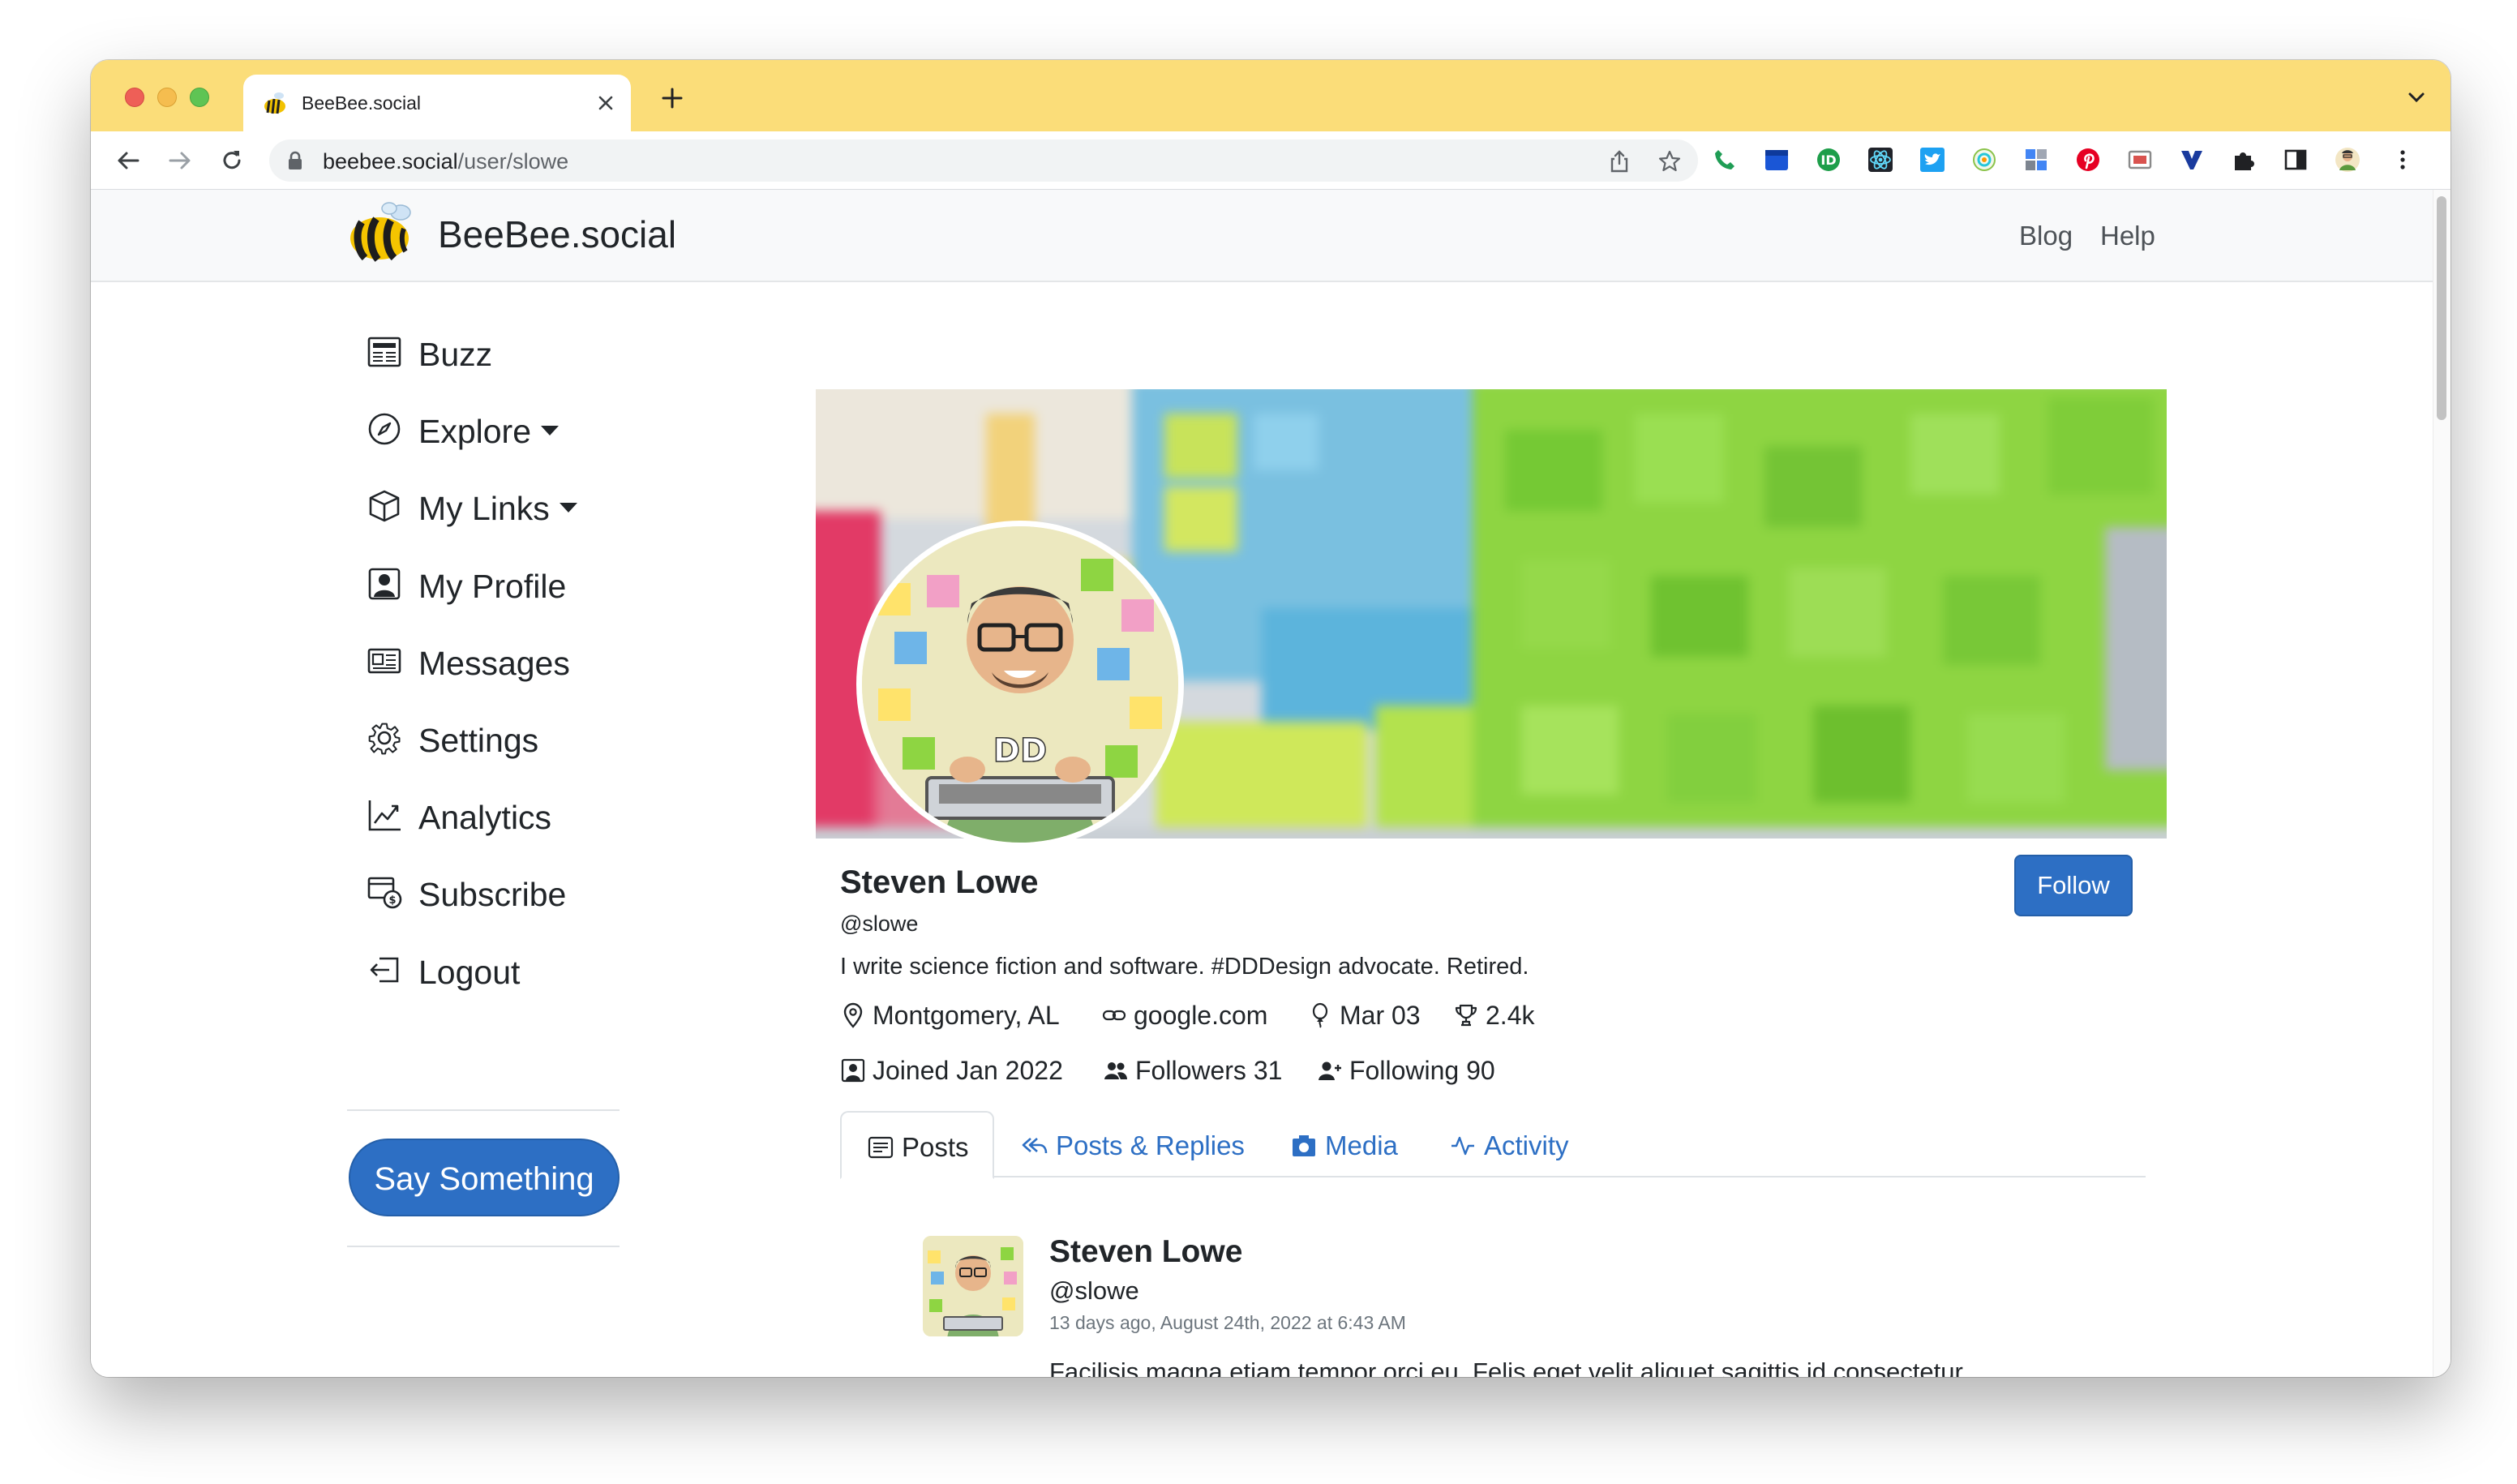 The width and height of the screenshot is (2517, 1484). I want to click on close-window-button, so click(134, 97).